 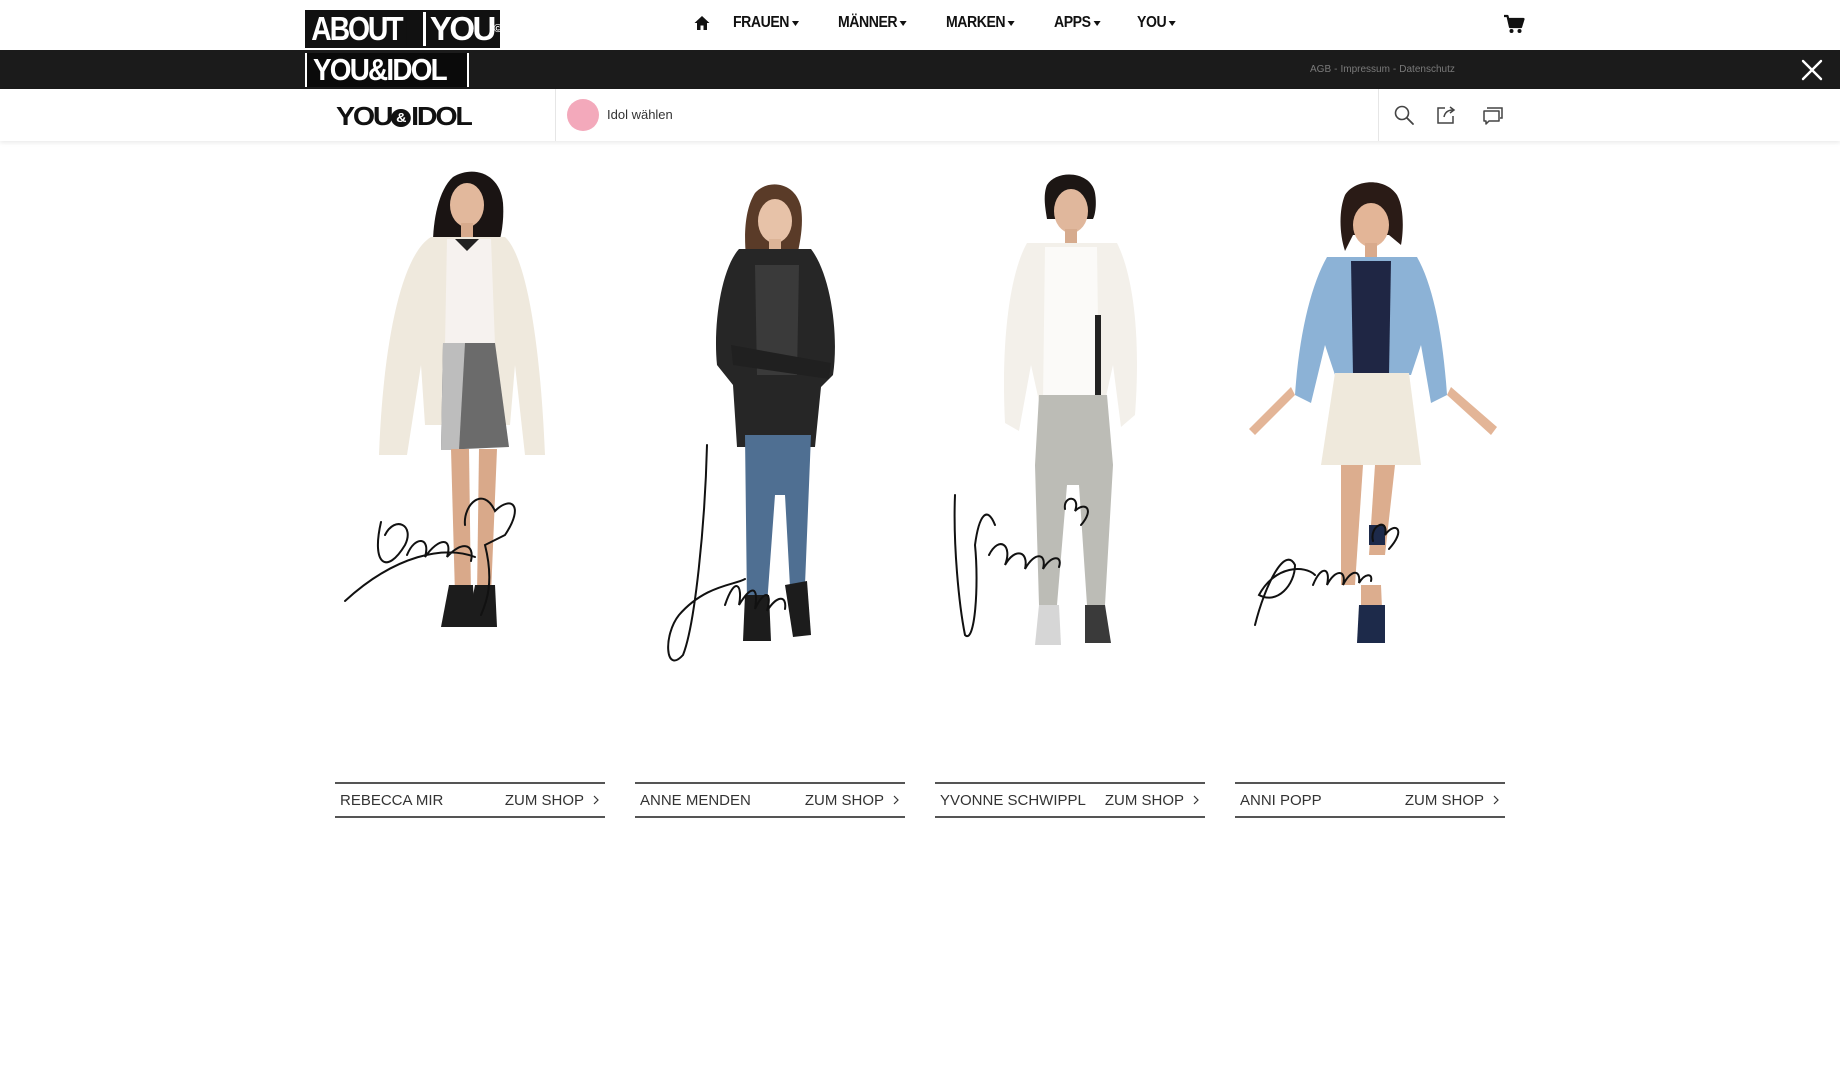 I want to click on close-icon, so click(x=1812, y=70).